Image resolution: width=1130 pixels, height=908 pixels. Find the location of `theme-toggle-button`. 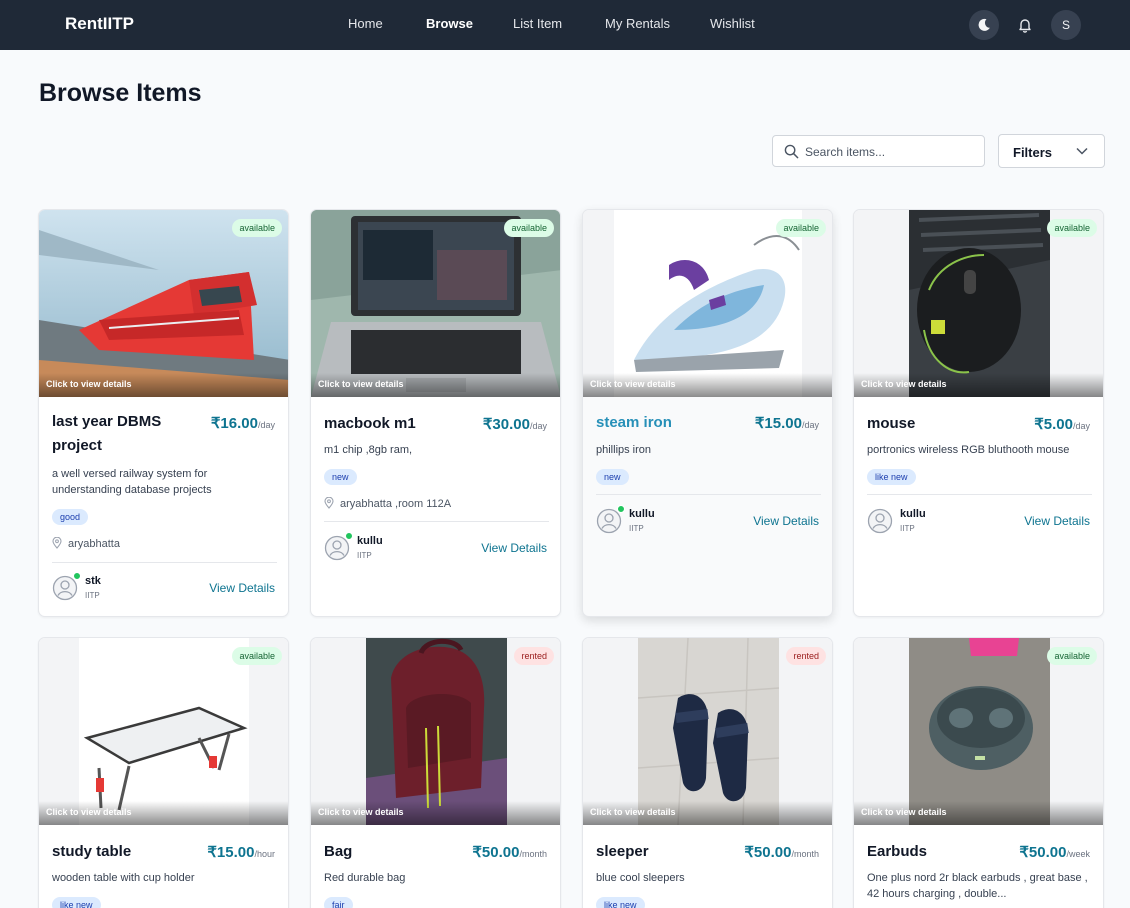

theme-toggle-button is located at coordinates (984, 25).